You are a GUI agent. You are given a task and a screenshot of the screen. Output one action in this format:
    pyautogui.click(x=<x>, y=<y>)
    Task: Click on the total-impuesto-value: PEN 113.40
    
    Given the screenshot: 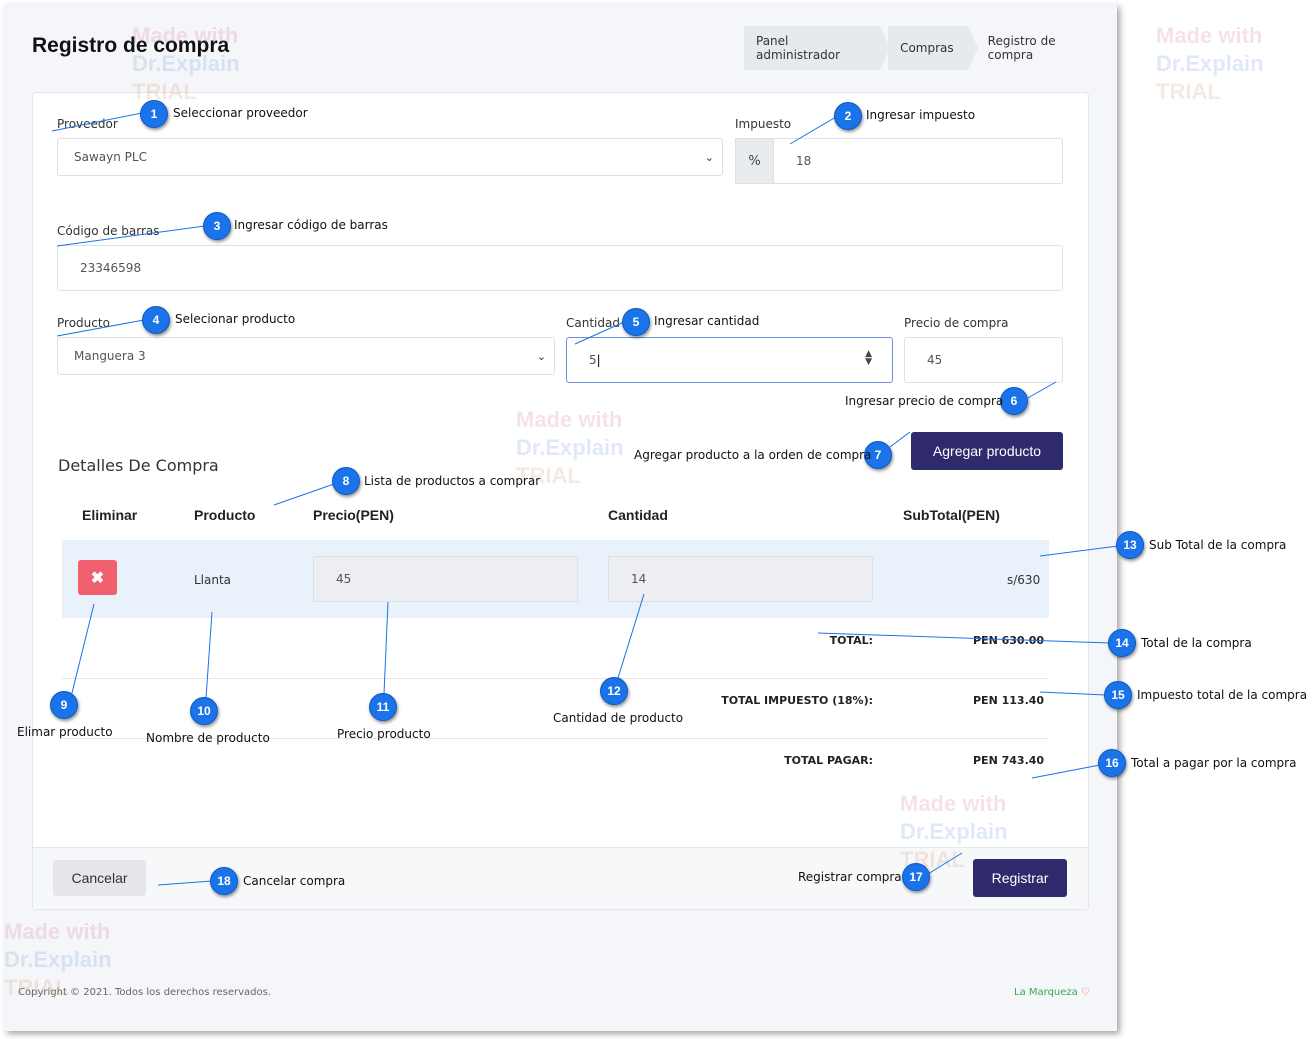 What is the action you would take?
    pyautogui.click(x=1009, y=700)
    